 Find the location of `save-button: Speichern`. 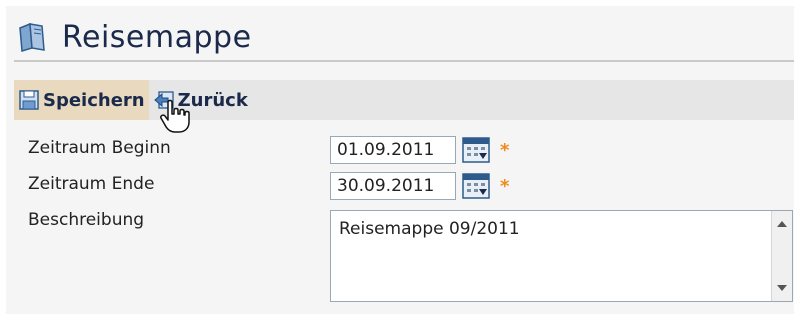

save-button: Speichern is located at coordinates (81, 100).